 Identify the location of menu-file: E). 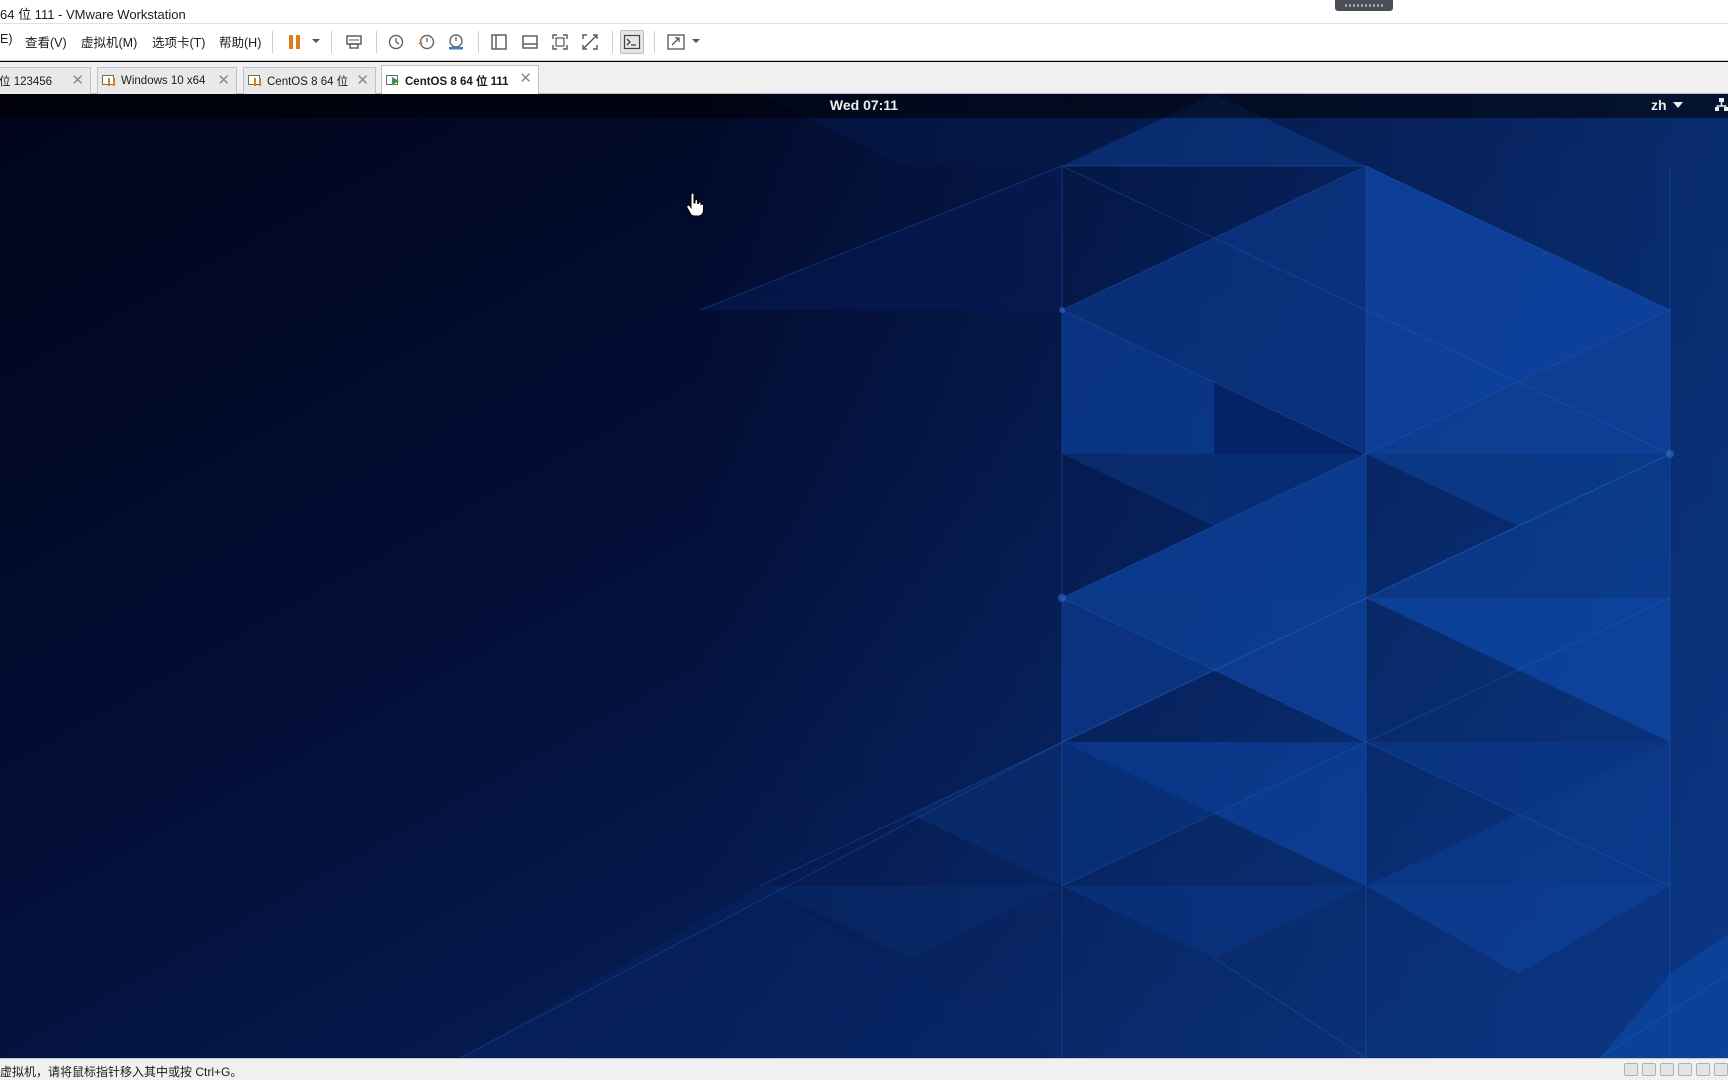
(6, 39).